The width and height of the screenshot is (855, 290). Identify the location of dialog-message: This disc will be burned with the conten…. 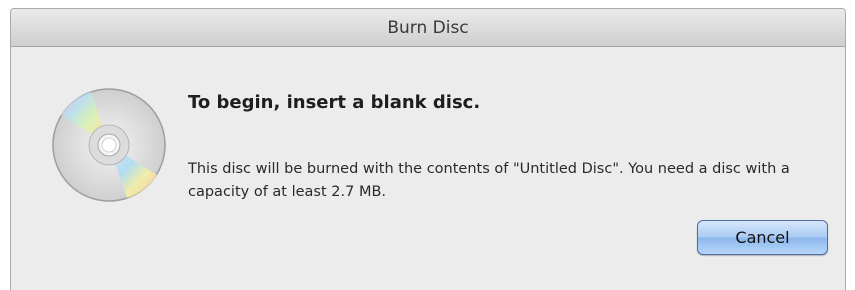
(489, 180).